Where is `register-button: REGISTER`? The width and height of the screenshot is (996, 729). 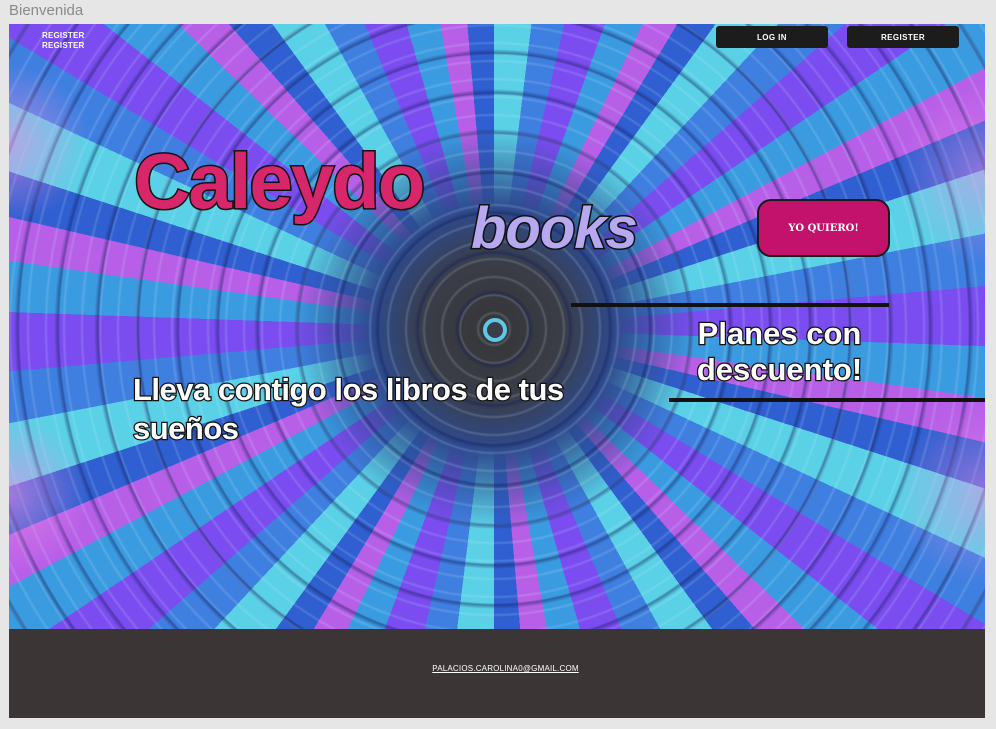
register-button: REGISTER is located at coordinates (903, 37).